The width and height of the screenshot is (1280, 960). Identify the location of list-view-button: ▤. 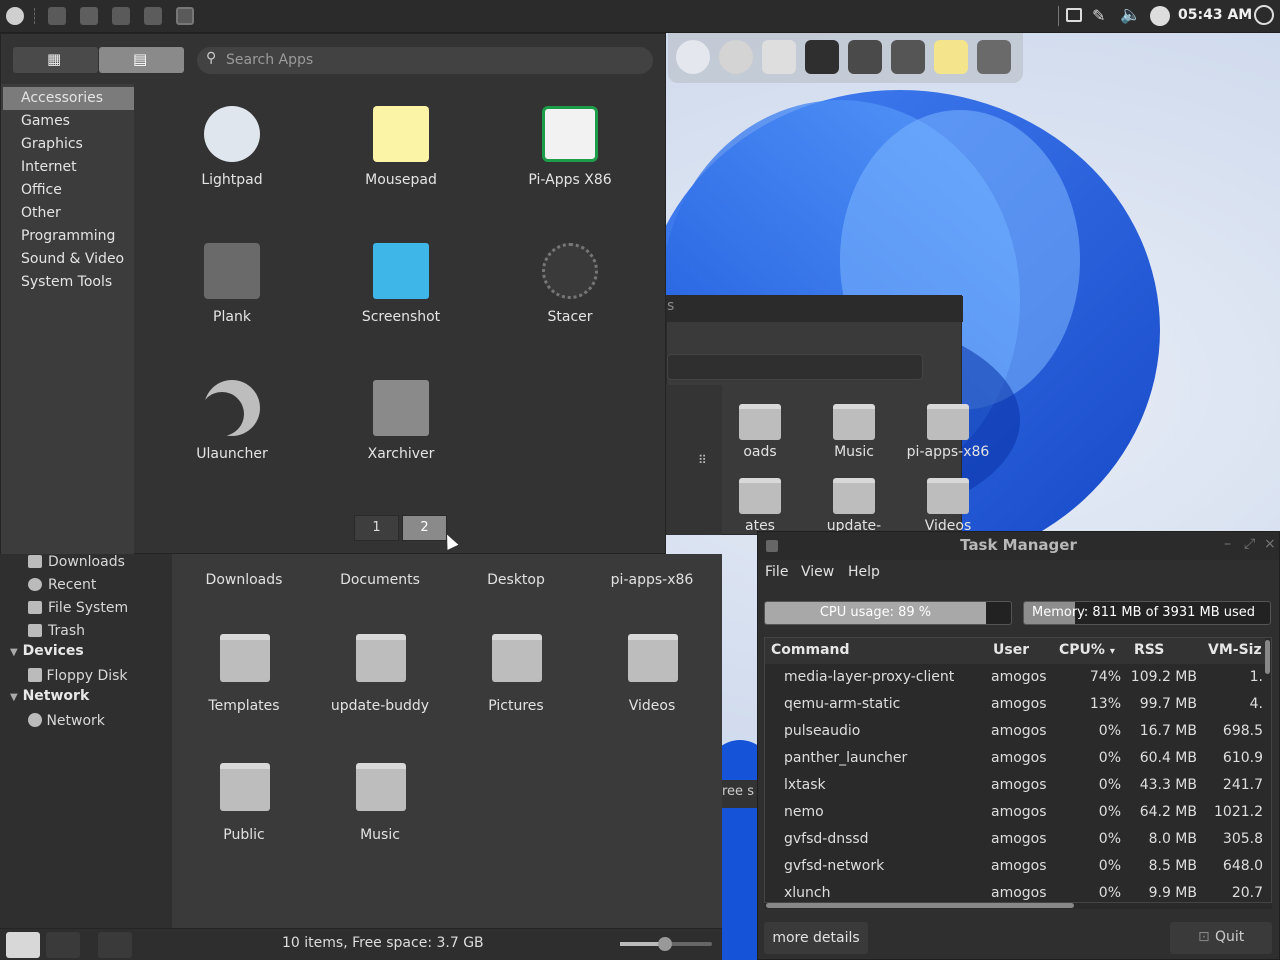
(141, 60).